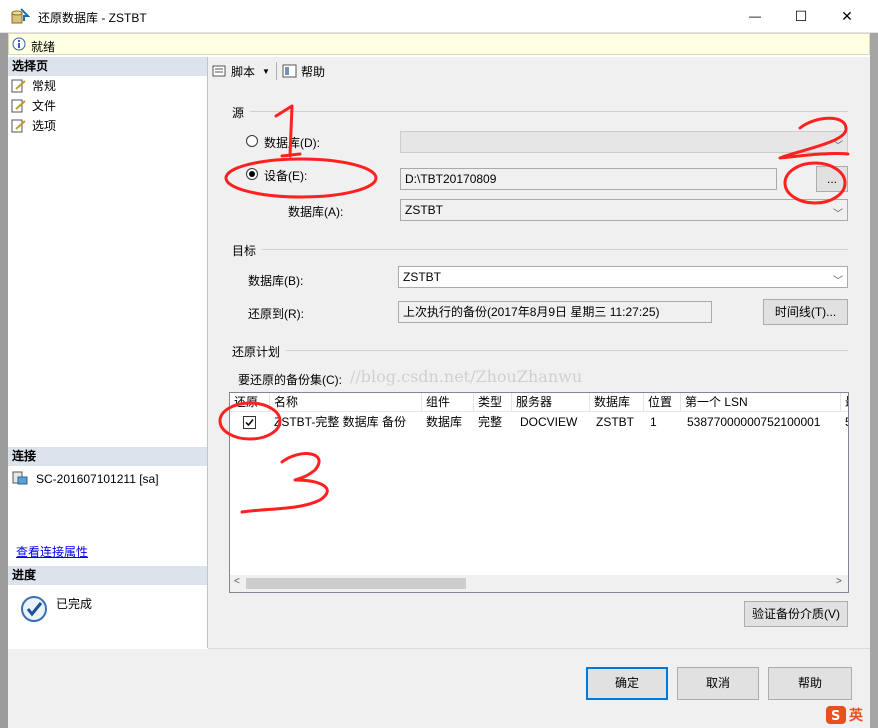  Describe the element at coordinates (844, 402) in the screenshot. I see `col-header-last: 最` at that location.